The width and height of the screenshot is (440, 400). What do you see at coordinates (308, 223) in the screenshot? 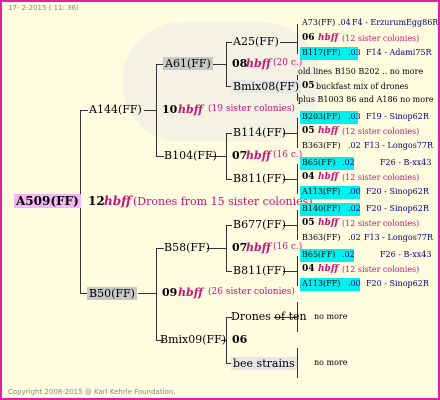
I see `r13-year: 05` at bounding box center [308, 223].